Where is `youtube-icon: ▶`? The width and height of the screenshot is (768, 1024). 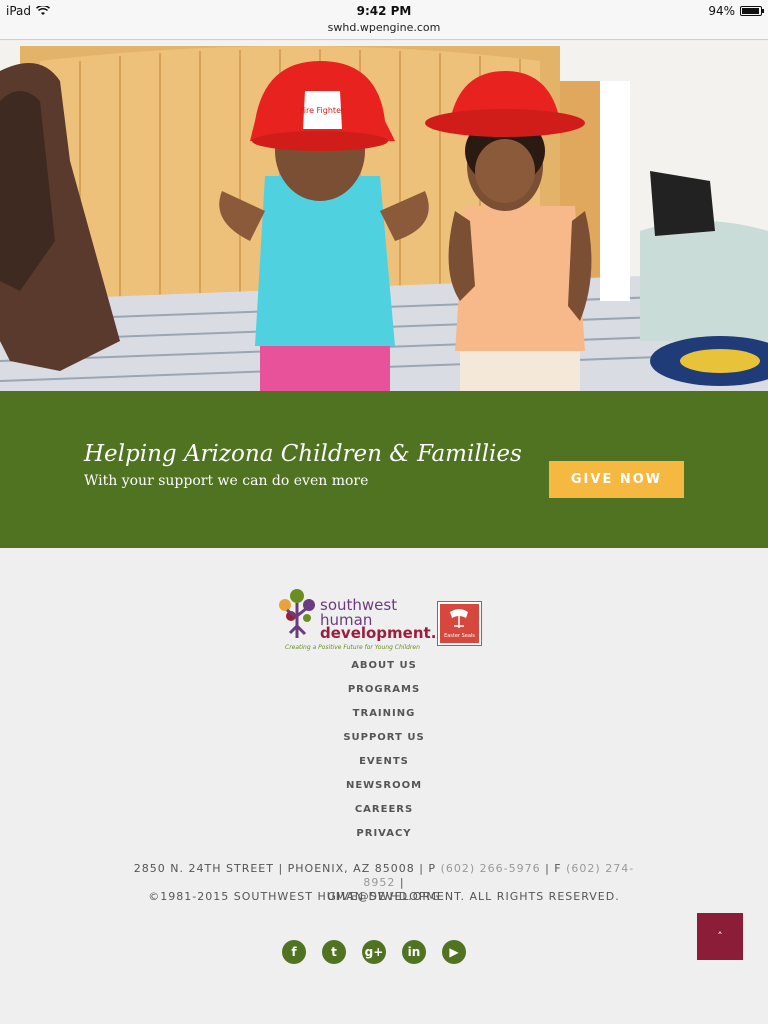 youtube-icon: ▶ is located at coordinates (454, 952).